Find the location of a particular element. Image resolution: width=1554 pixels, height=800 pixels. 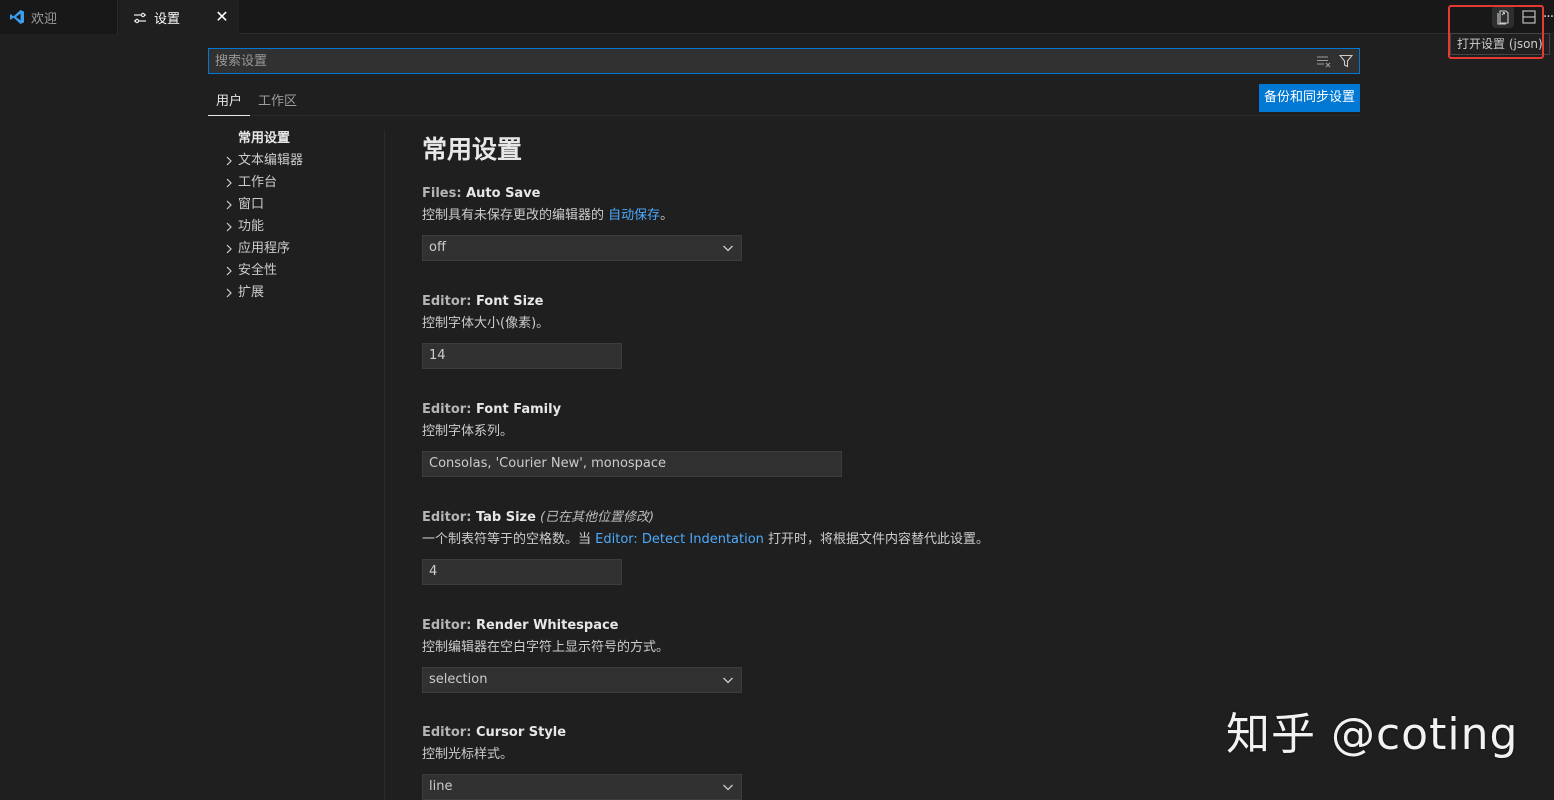

detect-indentation-link: Editor: Detect Indentation is located at coordinates (679, 539).